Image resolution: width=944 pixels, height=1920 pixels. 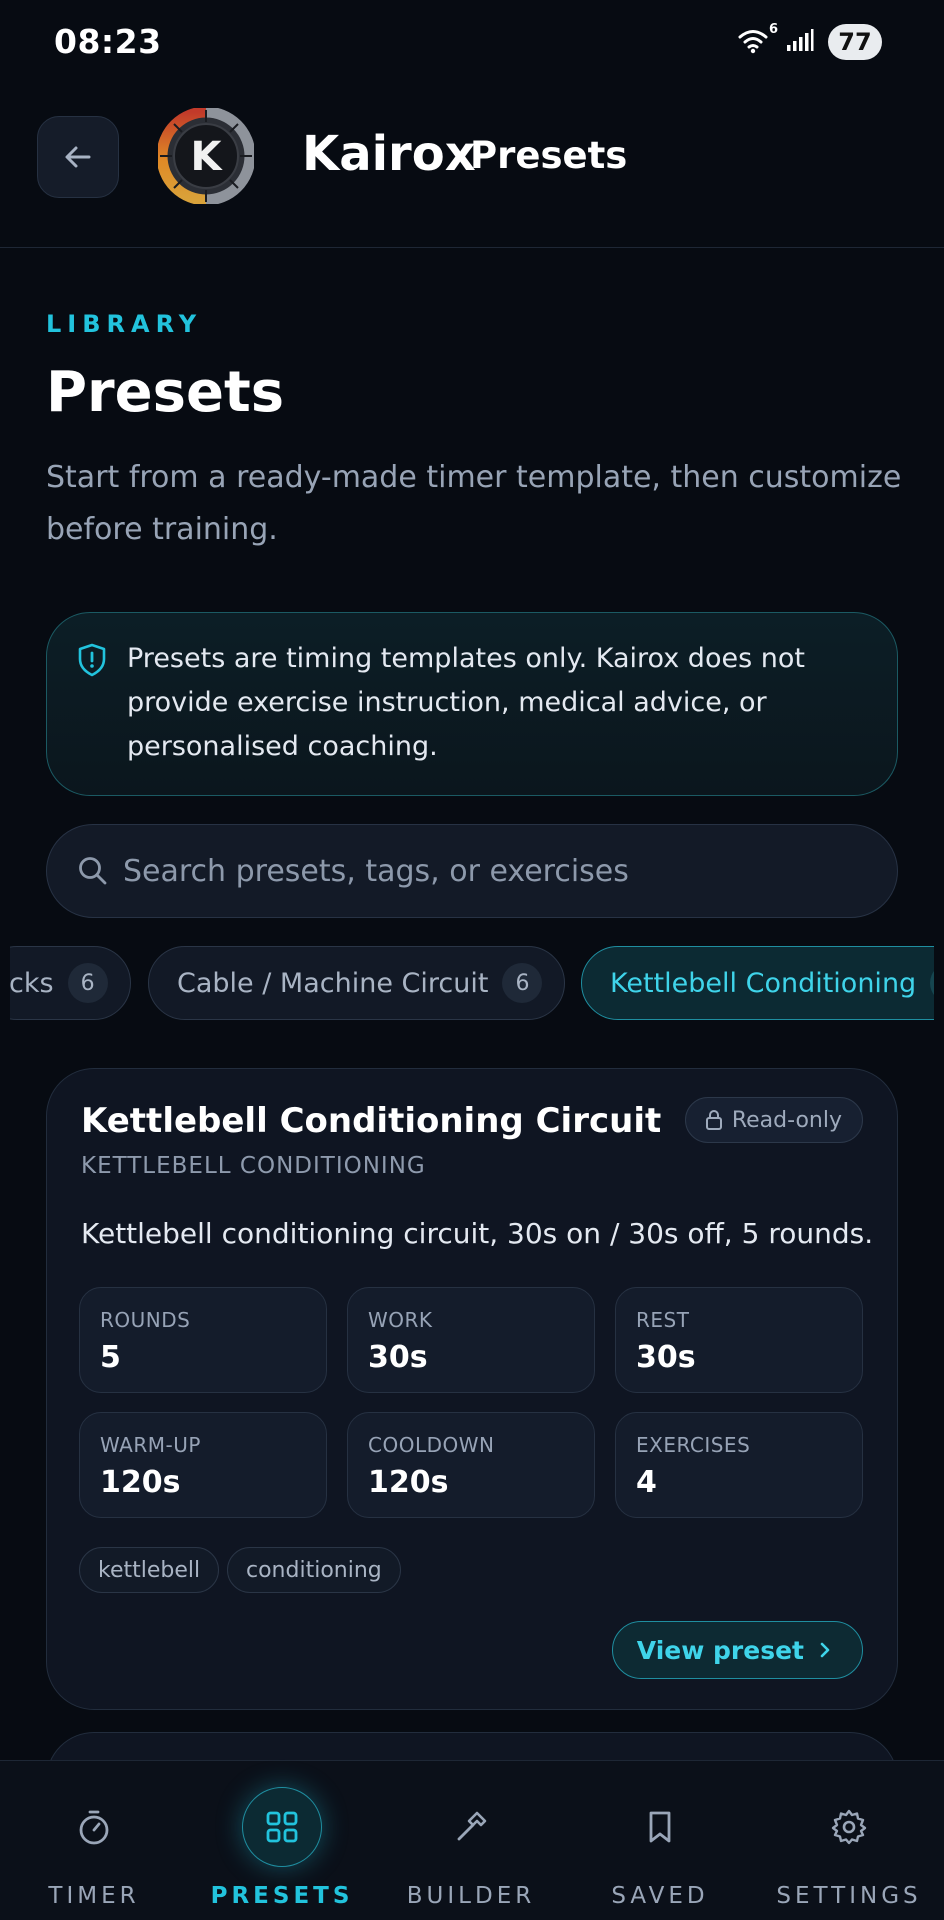 What do you see at coordinates (739, 1465) in the screenshot?
I see `stat-exercises: EXERCISES 4` at bounding box center [739, 1465].